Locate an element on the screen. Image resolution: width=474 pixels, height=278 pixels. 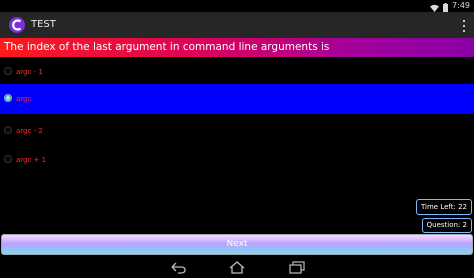
option-argc-minus-1: argc - 1 is located at coordinates (237, 72).